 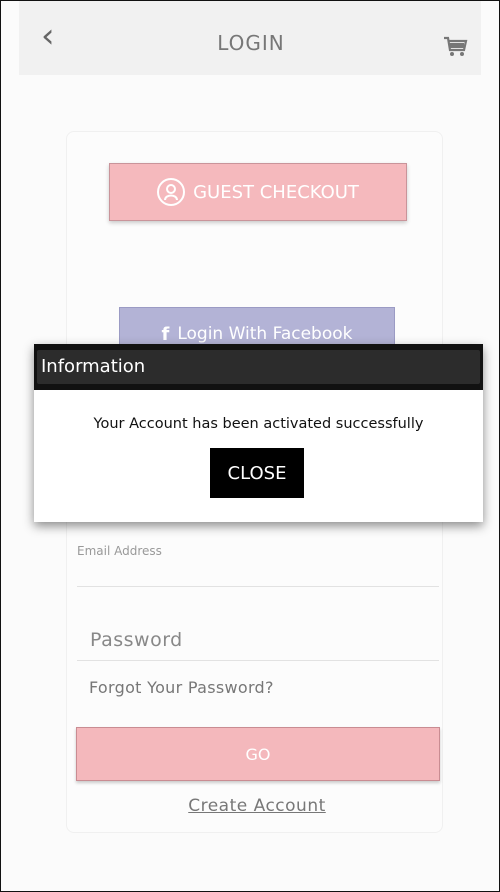 I want to click on facebook-icon: f, so click(x=165, y=334).